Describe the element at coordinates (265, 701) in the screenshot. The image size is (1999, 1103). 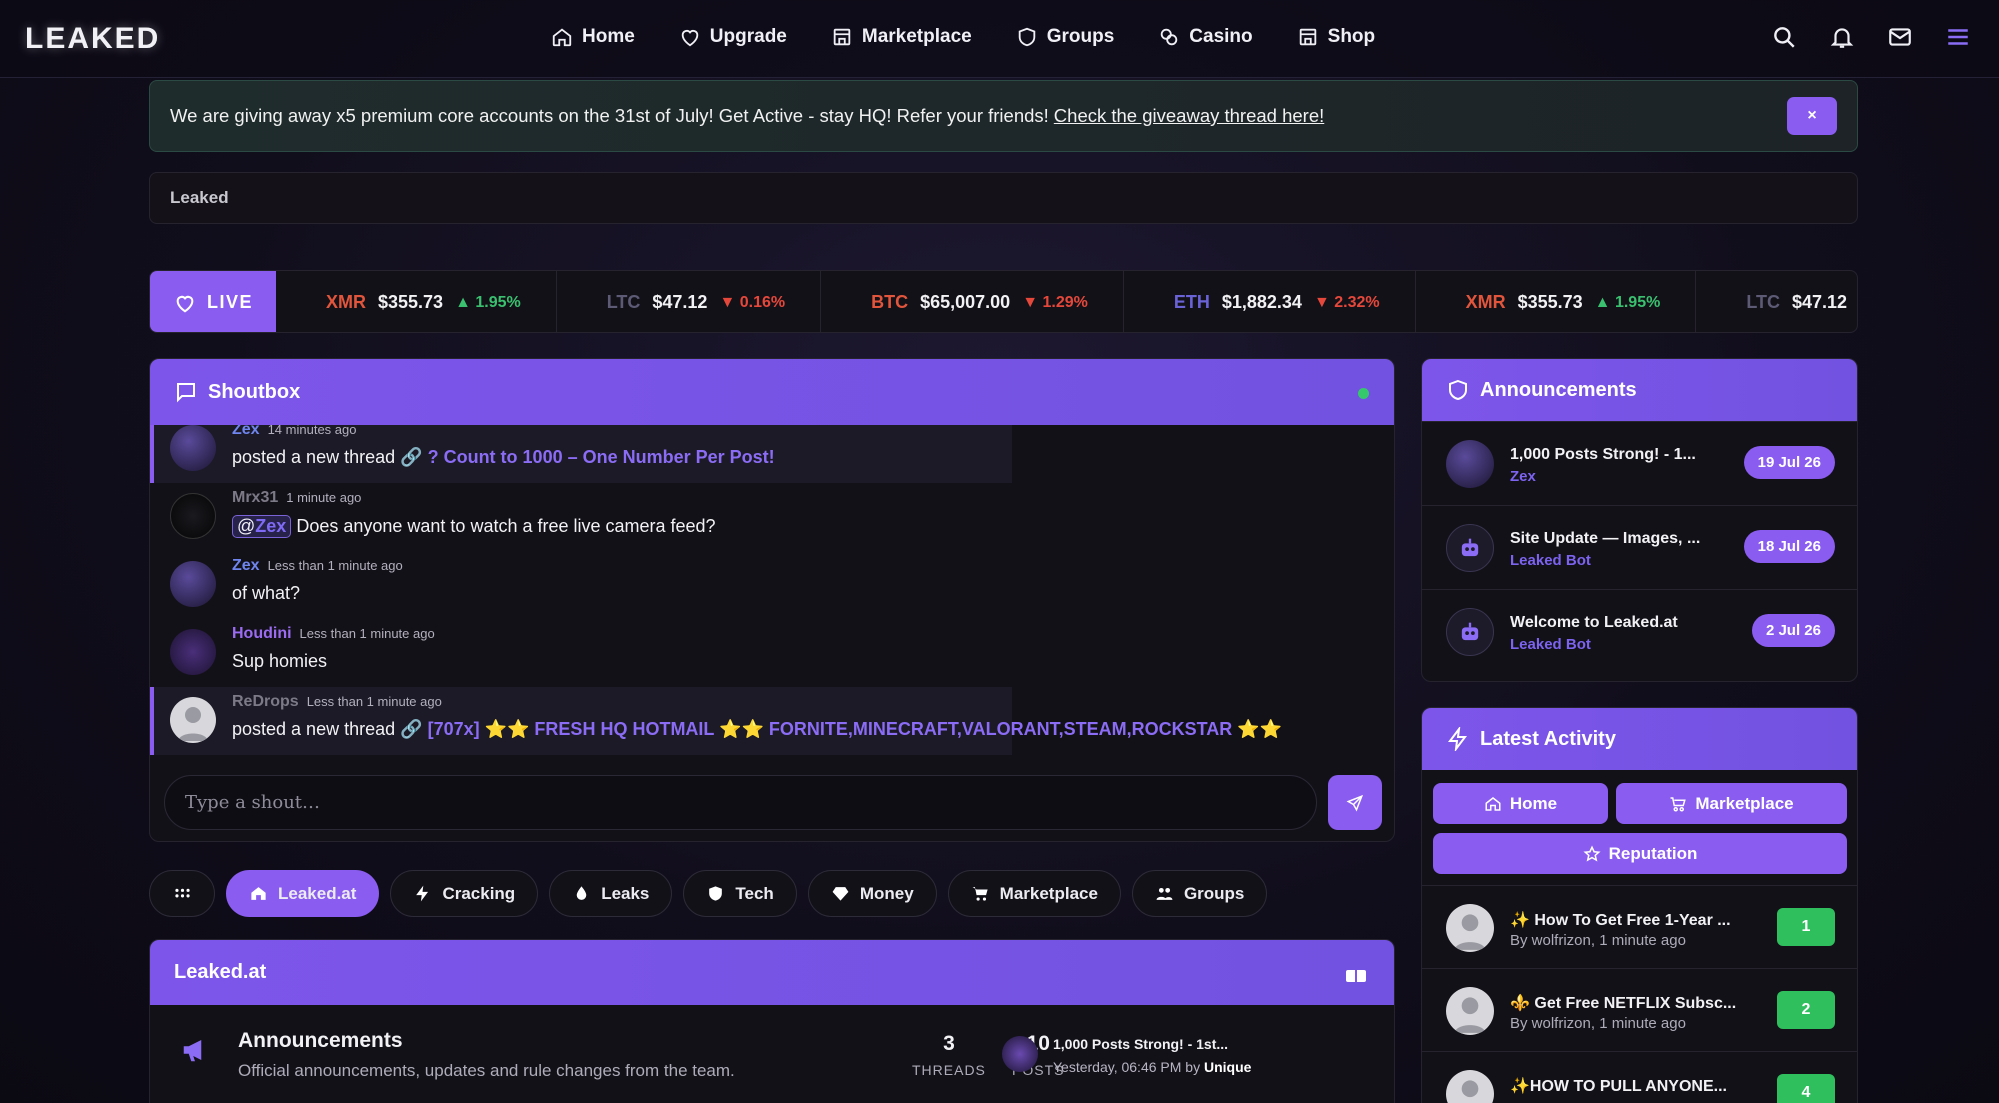
I see `shout-user: ReDrops` at that location.